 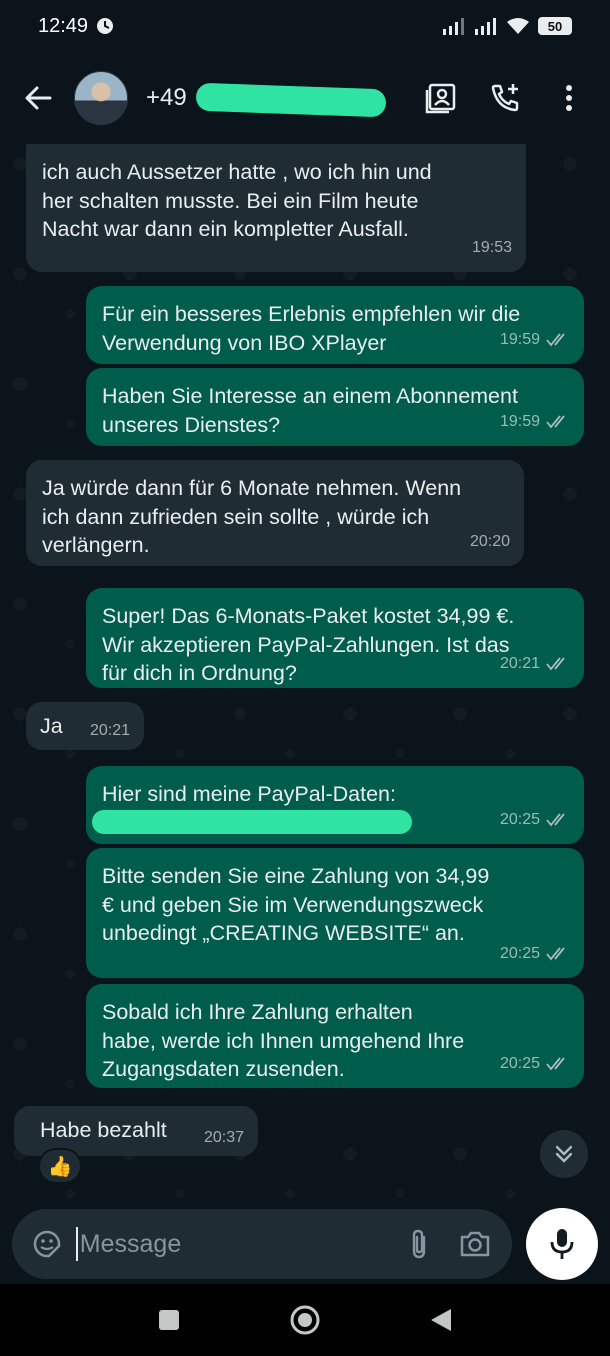 I want to click on home-circle-icon, so click(x=305, y=1320).